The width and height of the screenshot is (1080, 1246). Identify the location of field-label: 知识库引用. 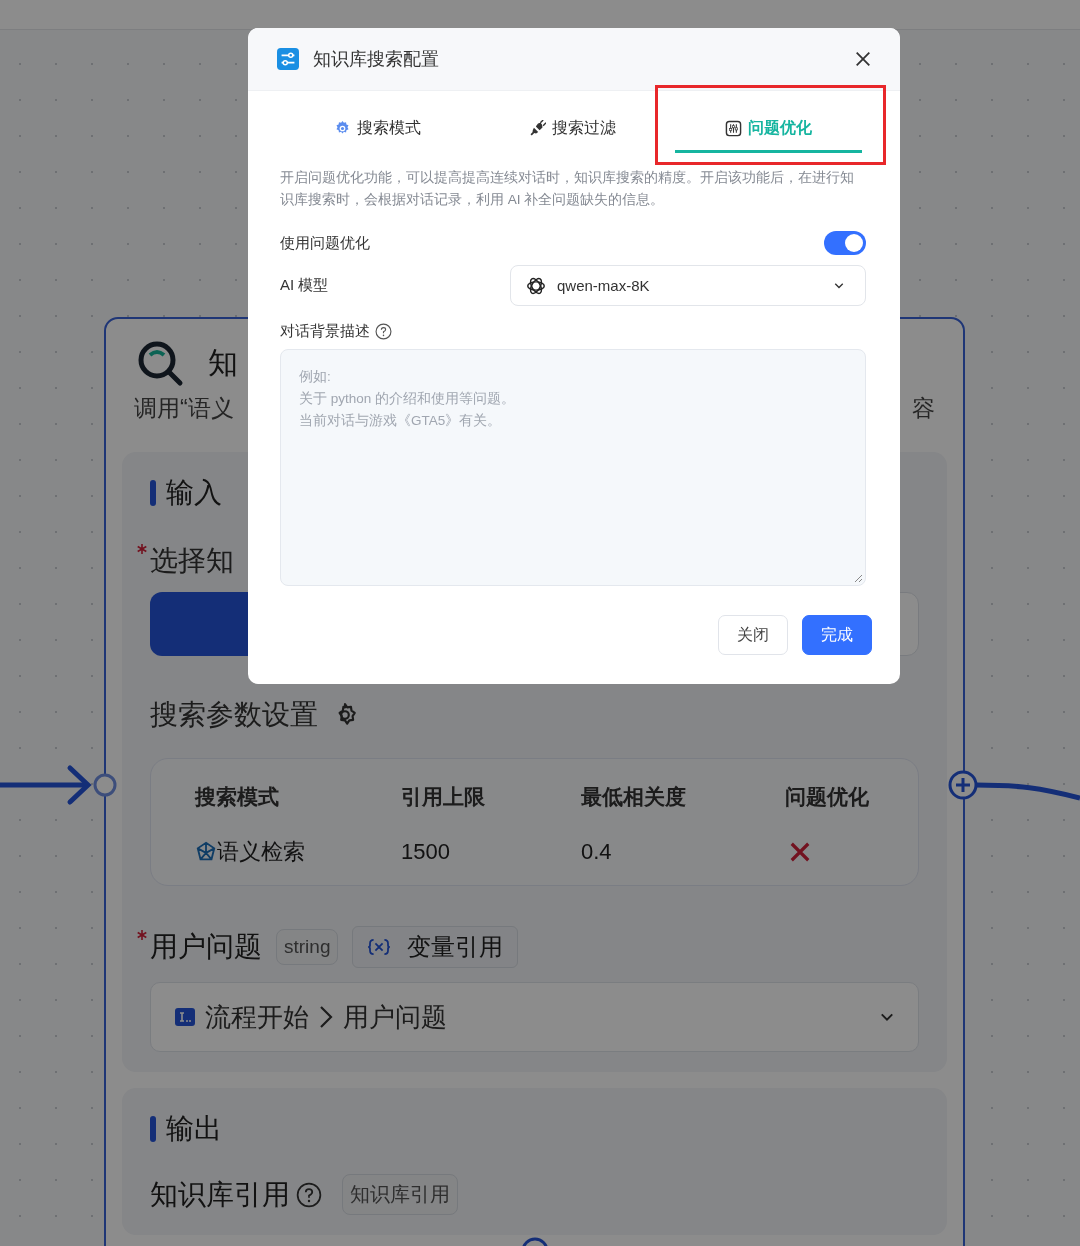
(220, 1194).